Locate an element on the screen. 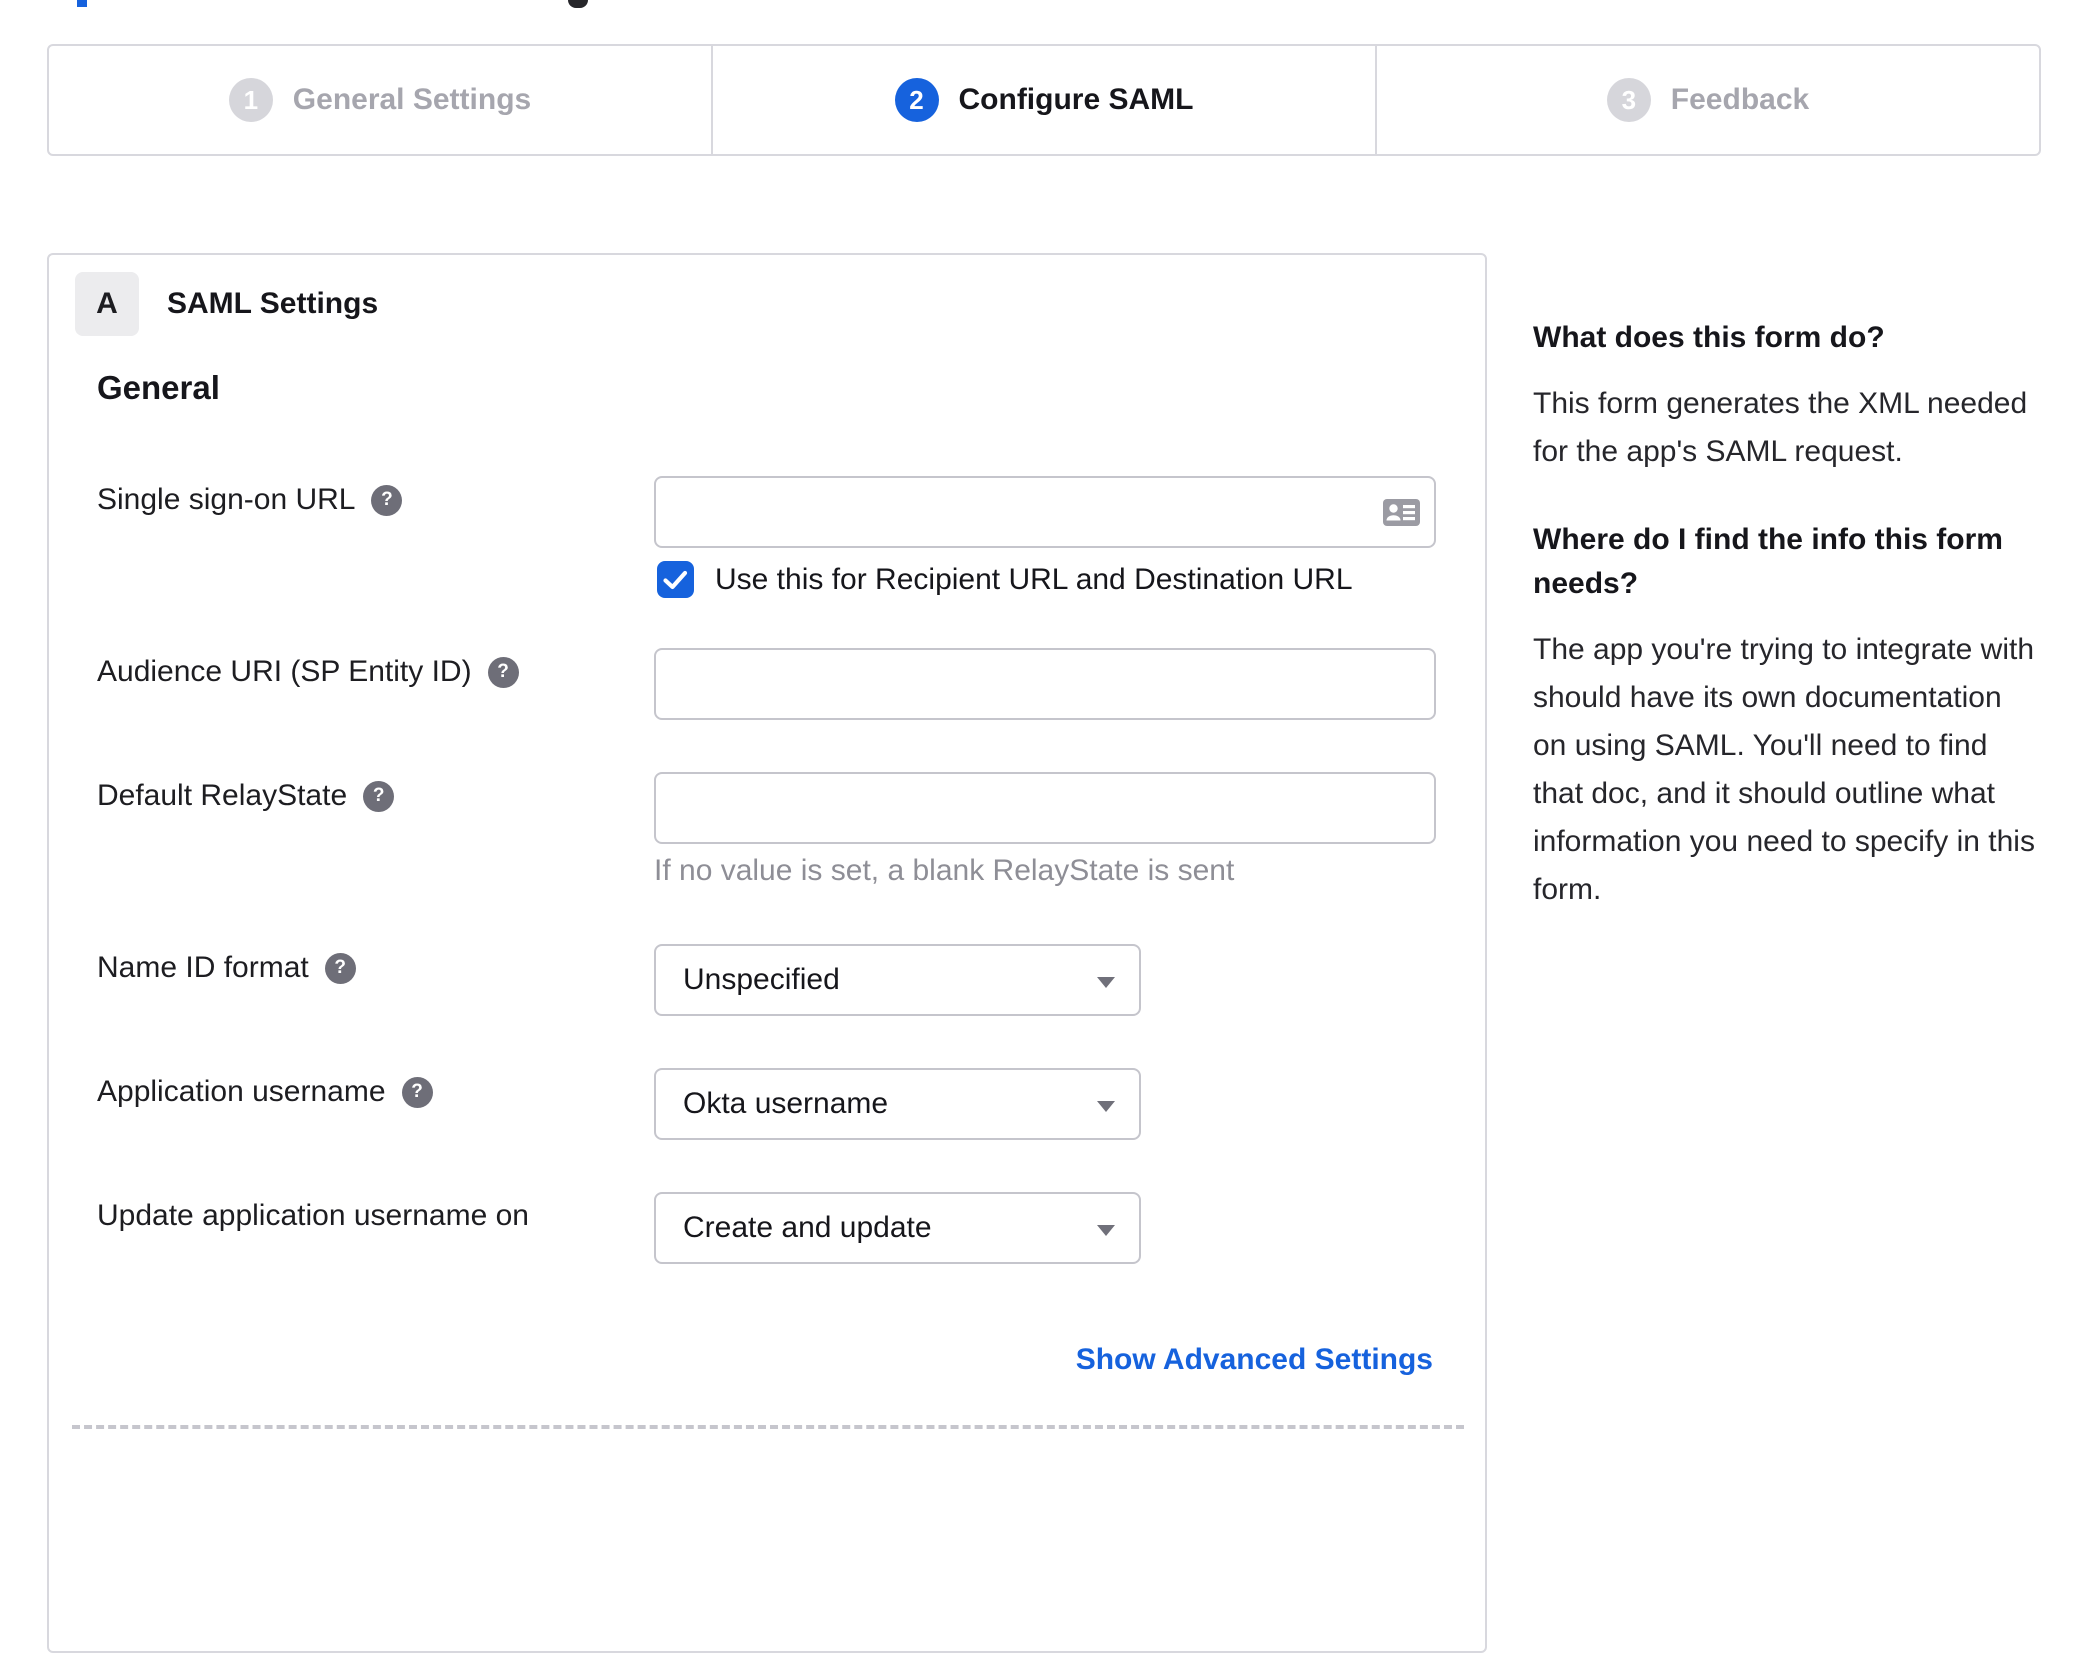  application-username-value: Okta username is located at coordinates (786, 1103).